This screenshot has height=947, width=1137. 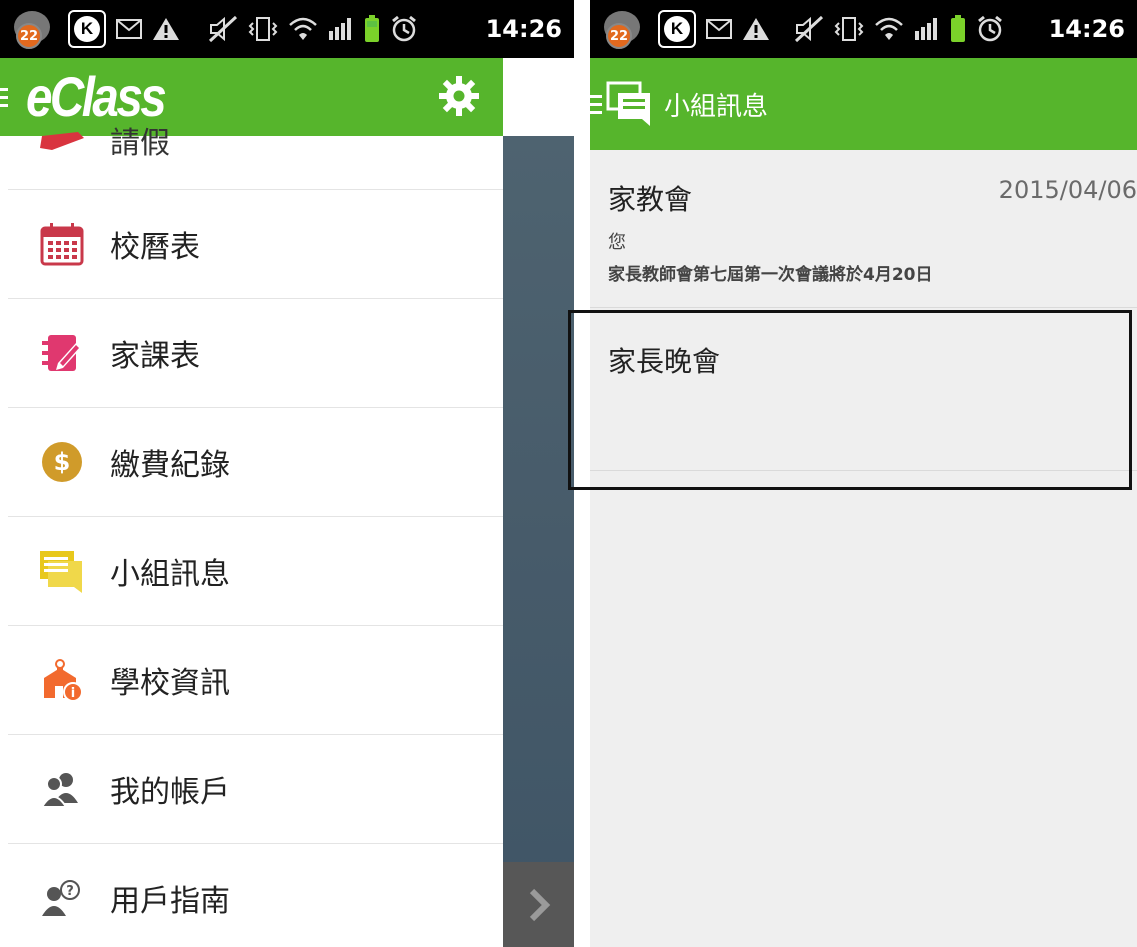 What do you see at coordinates (155, 247) in the screenshot?
I see `menu-item-label: 校曆表` at bounding box center [155, 247].